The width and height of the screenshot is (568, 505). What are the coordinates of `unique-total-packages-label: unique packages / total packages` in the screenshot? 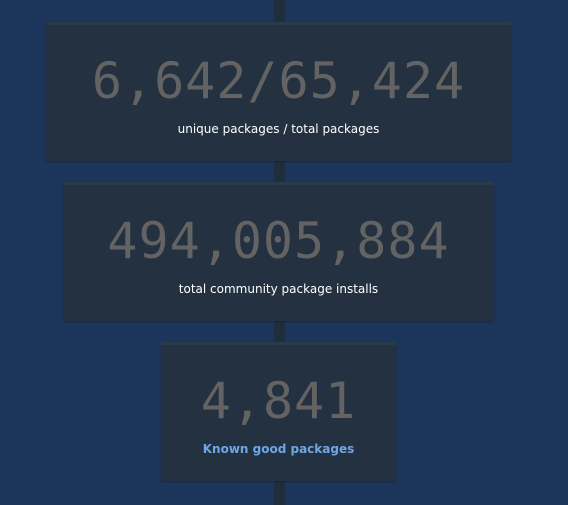 It's located at (278, 129).